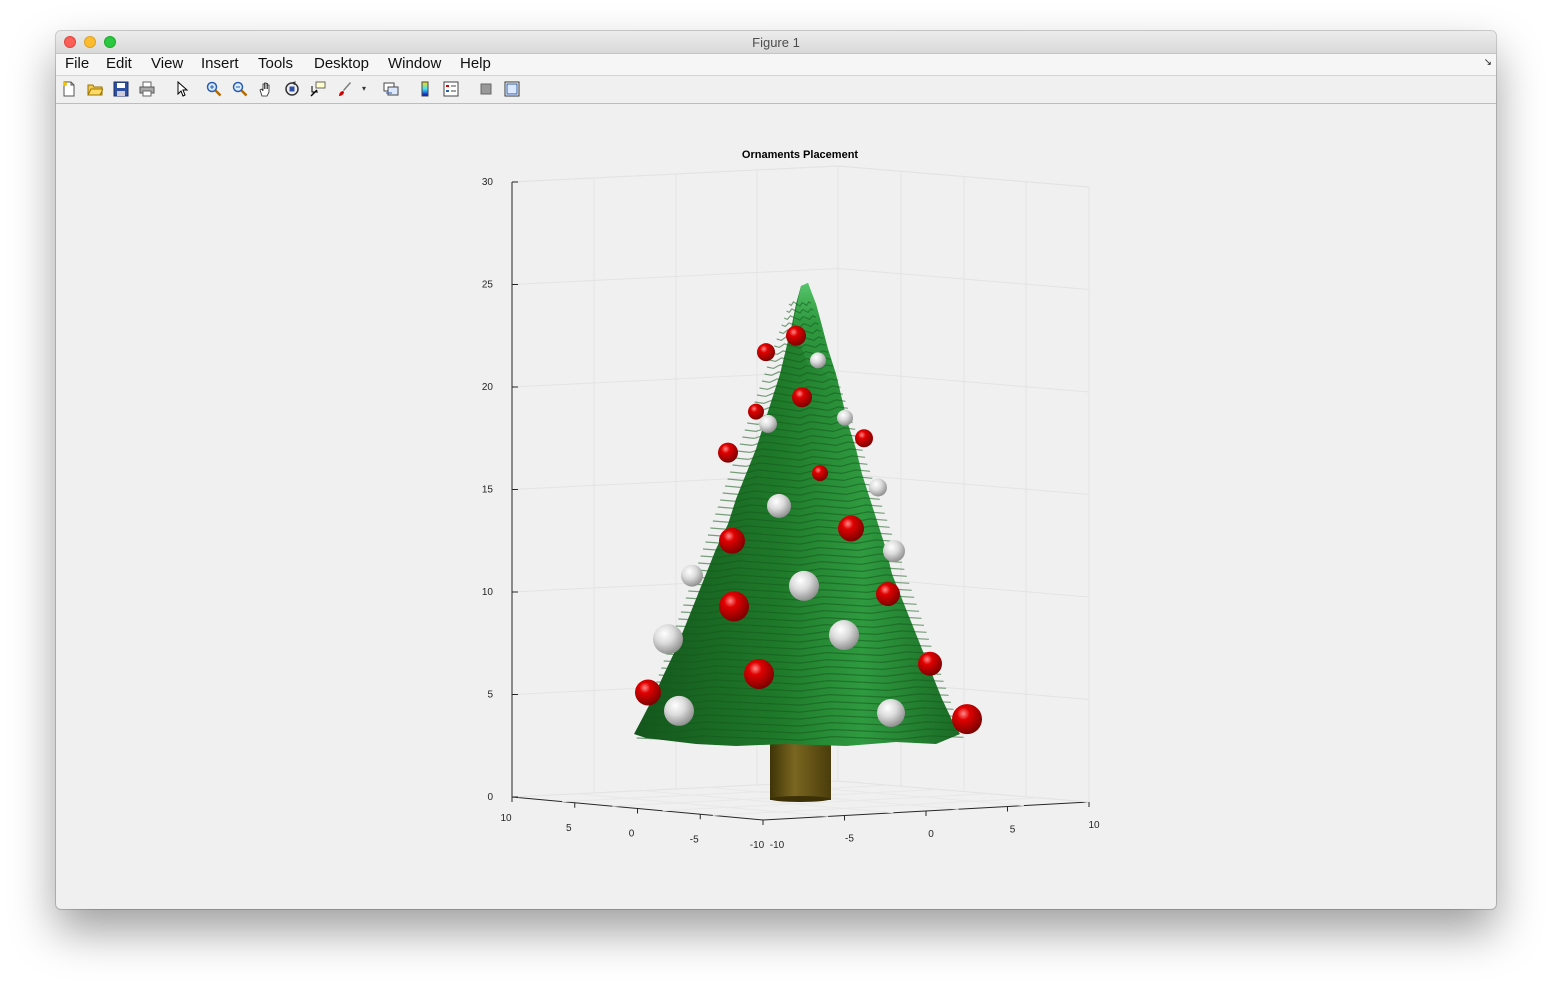 The image size is (1552, 989). What do you see at coordinates (500, 490) in the screenshot?
I see `z-axis-ticks: 0 5 10 15 20 25 30` at bounding box center [500, 490].